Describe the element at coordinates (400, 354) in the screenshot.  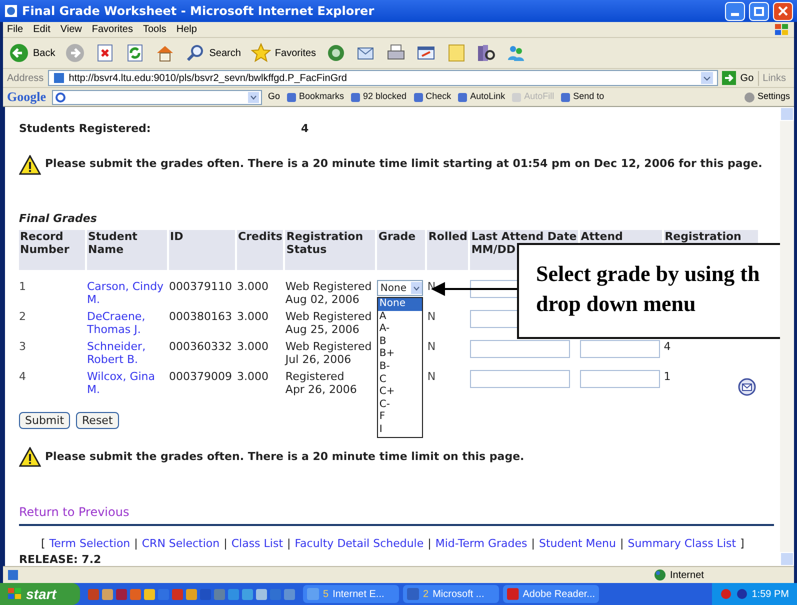
I see `grade-option: B+` at that location.